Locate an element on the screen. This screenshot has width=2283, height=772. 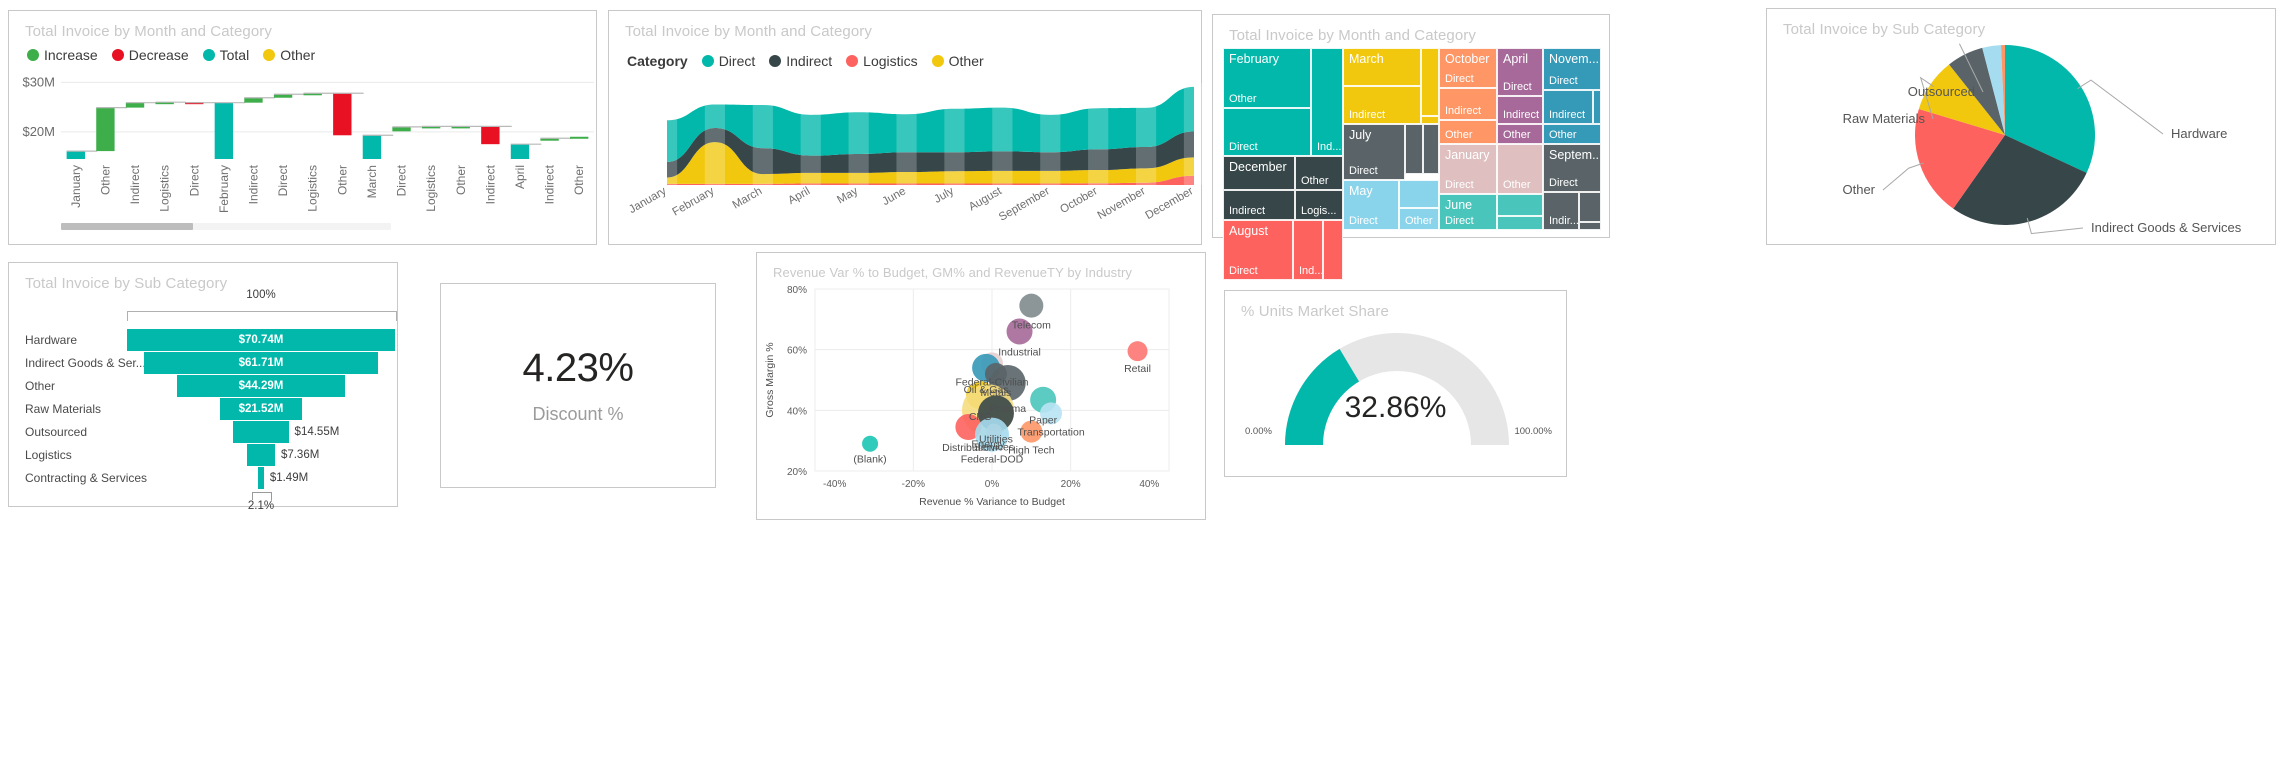
treemap-cell: January Direct is located at coordinates (1468, 169).